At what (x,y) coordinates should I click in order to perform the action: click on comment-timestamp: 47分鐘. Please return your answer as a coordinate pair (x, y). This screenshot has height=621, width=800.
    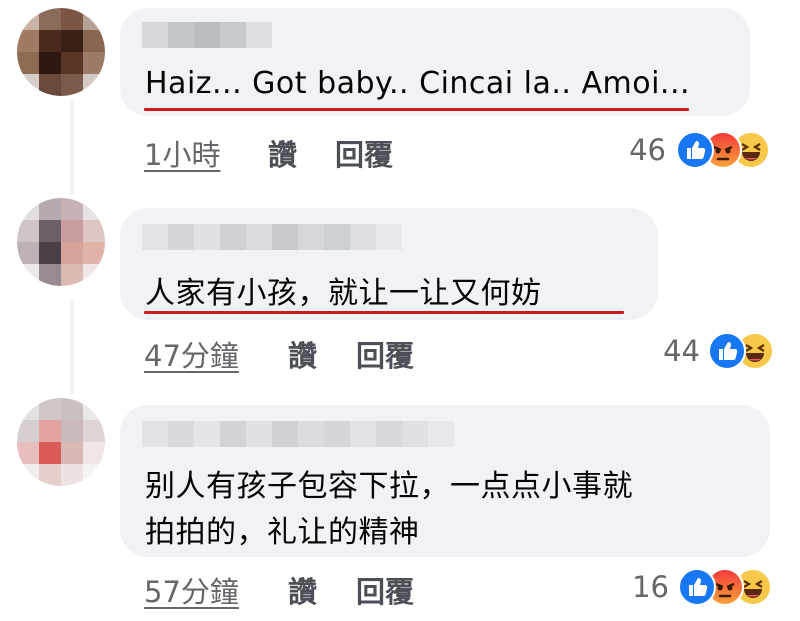
    Looking at the image, I should click on (191, 354).